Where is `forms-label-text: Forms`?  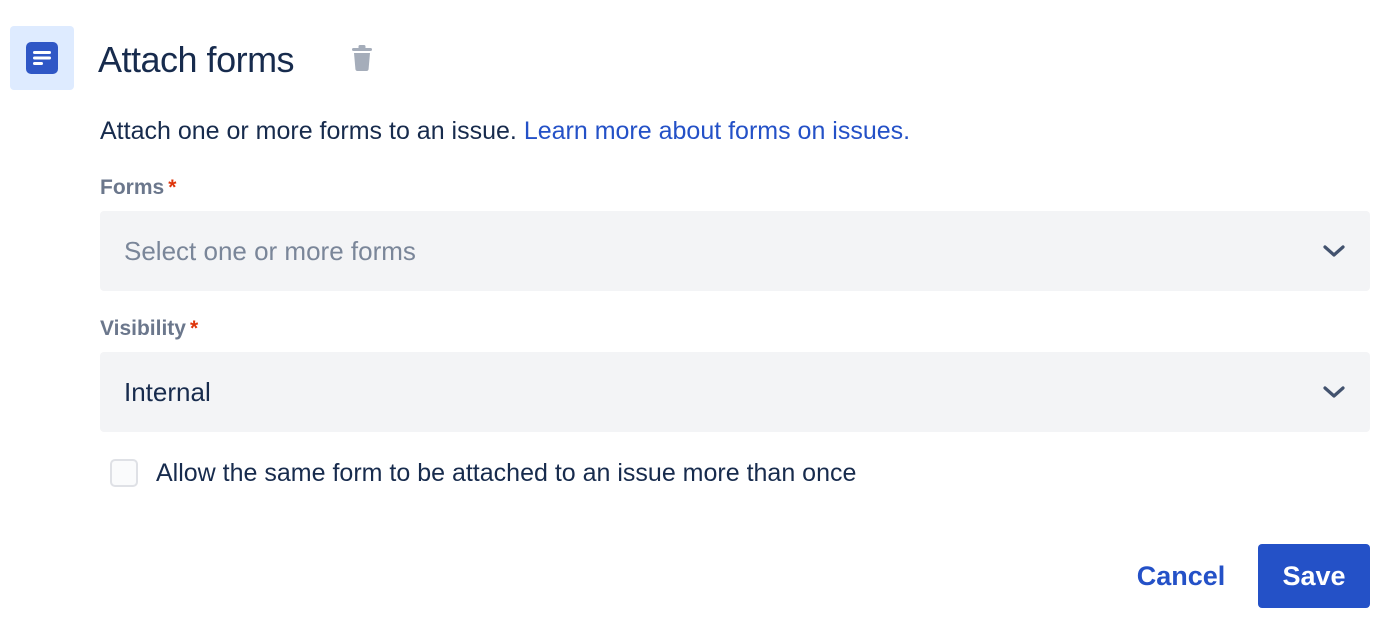
forms-label-text: Forms is located at coordinates (132, 187).